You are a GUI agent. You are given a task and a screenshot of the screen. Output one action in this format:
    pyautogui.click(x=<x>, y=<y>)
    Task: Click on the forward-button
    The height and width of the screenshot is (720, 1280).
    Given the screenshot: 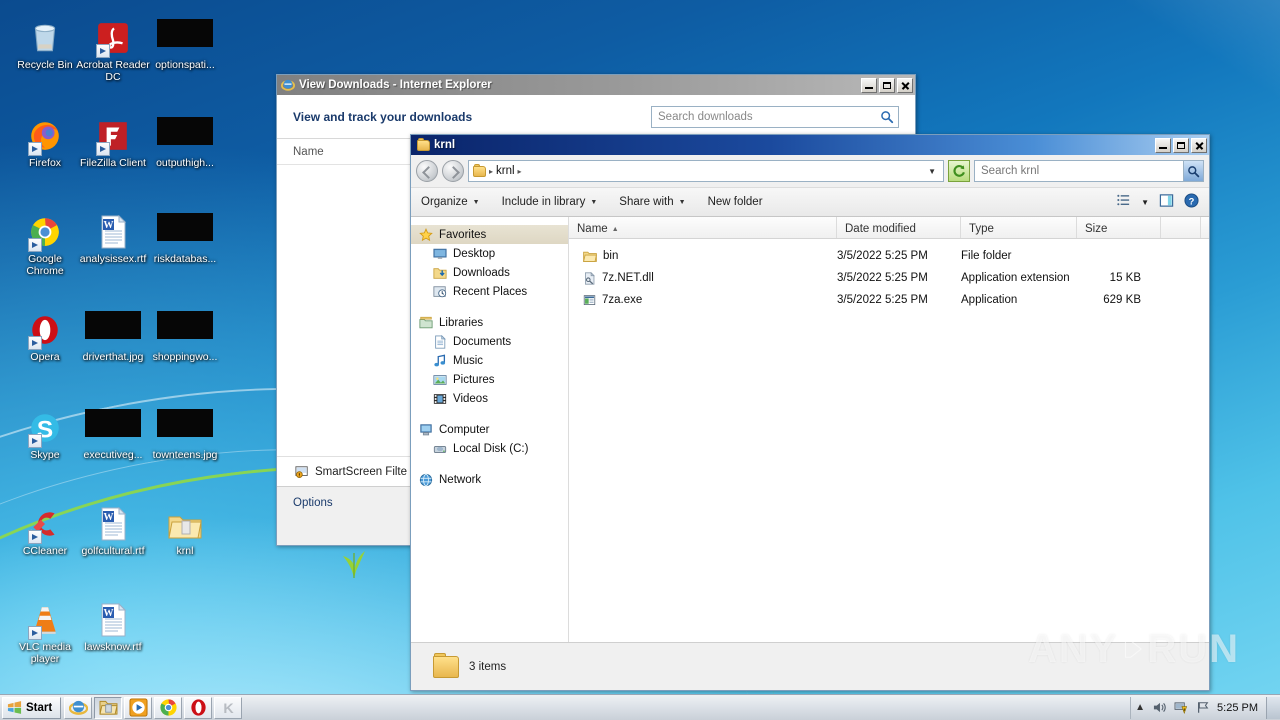 What is the action you would take?
    pyautogui.click(x=453, y=171)
    